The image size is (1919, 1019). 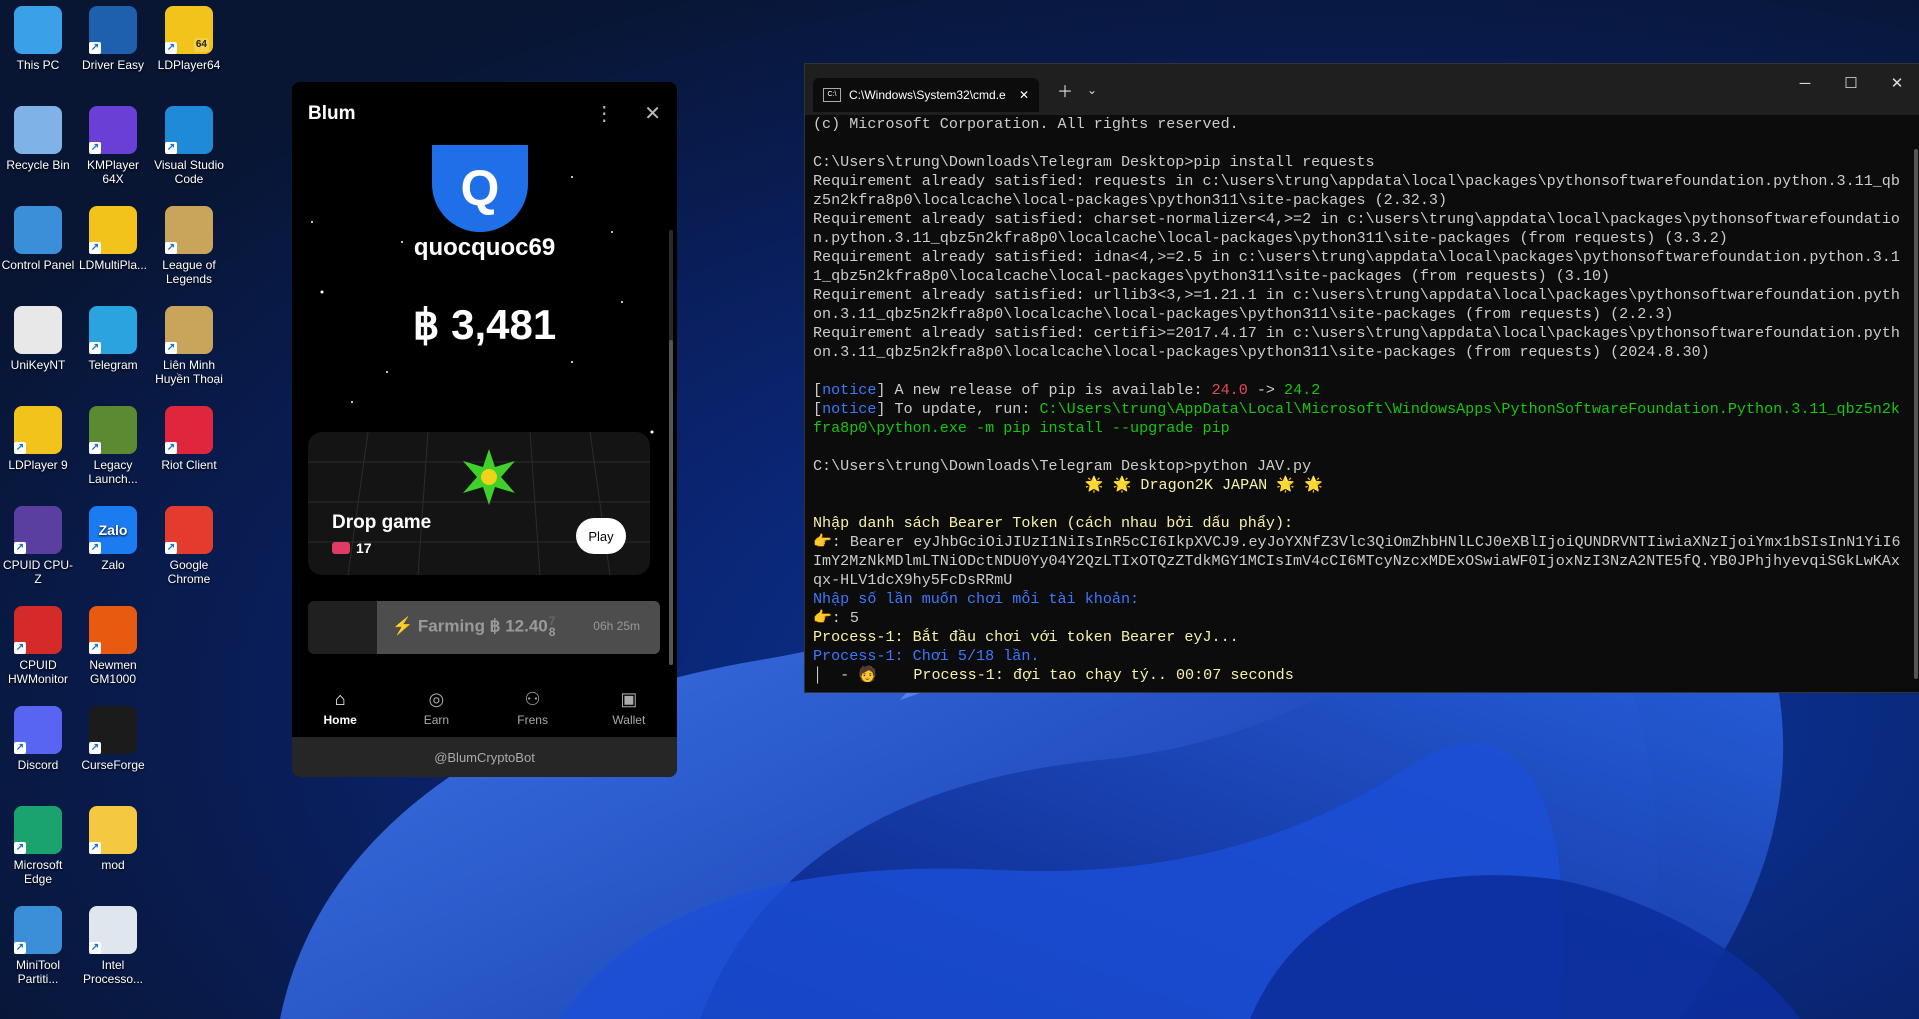 I want to click on blum-scrollbar, so click(x=671, y=447).